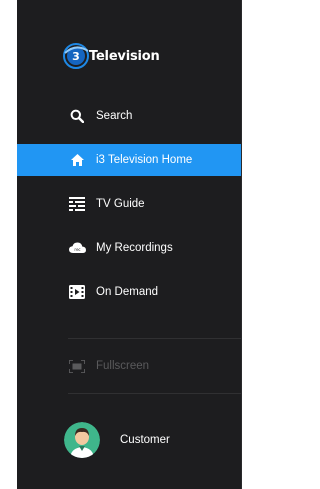  What do you see at coordinates (120, 204) in the screenshot?
I see `nav-item-label: TV Guide` at bounding box center [120, 204].